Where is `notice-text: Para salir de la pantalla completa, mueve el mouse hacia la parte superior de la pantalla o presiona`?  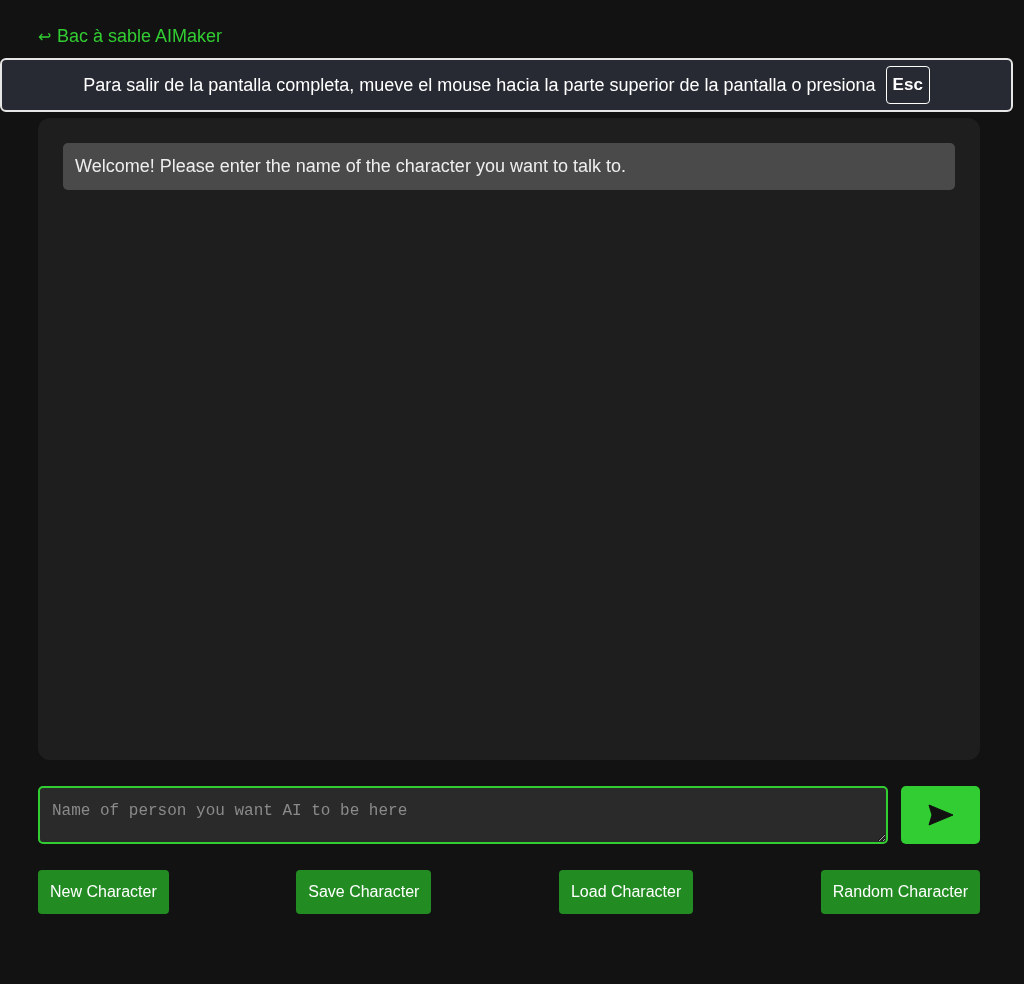
notice-text: Para salir de la pantalla completa, mueve el mouse hacia la parte superior de la pantalla o presiona is located at coordinates (479, 85).